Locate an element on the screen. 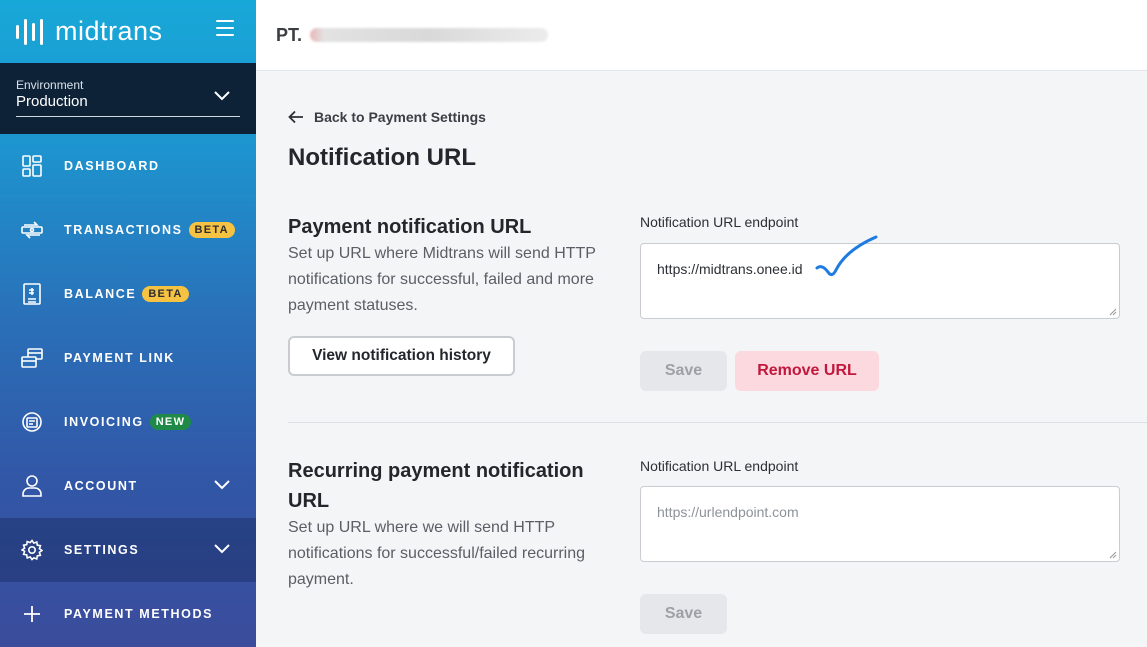  sidebar-item-label: BALANCE is located at coordinates (100, 294).